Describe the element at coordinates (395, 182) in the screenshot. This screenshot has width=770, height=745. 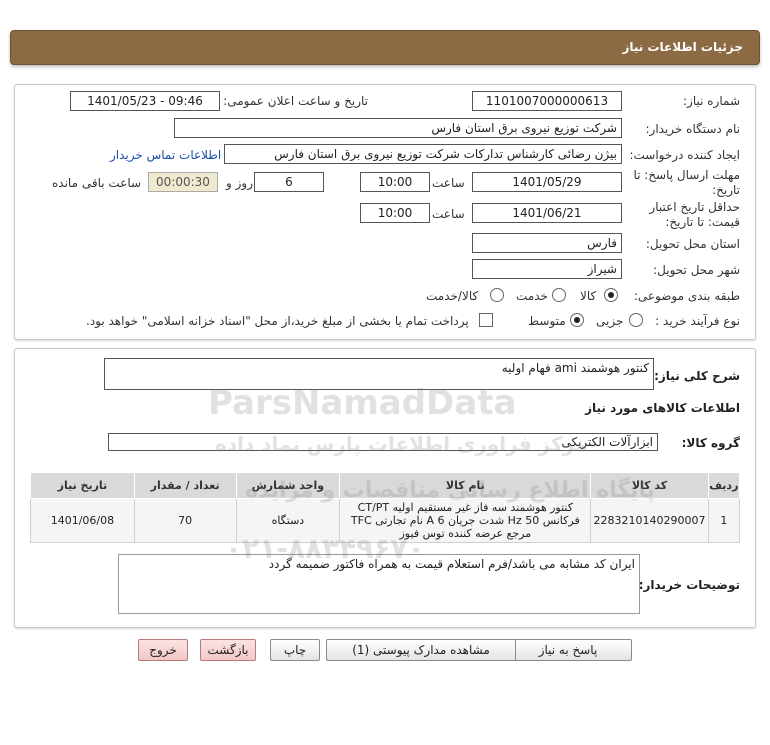
I see `deadline-time-field: 10:00` at that location.